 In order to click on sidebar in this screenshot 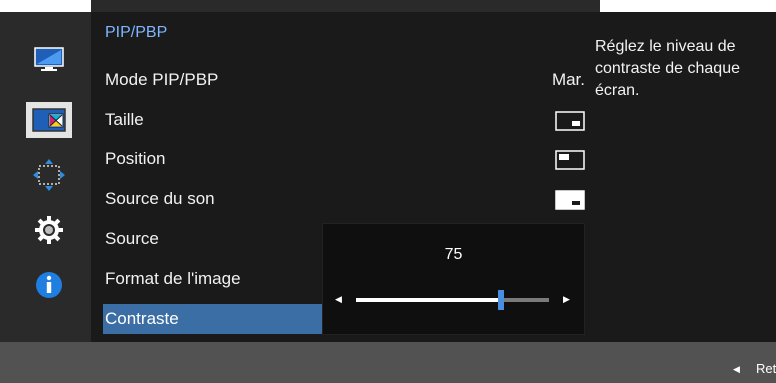, I will do `click(45, 177)`.